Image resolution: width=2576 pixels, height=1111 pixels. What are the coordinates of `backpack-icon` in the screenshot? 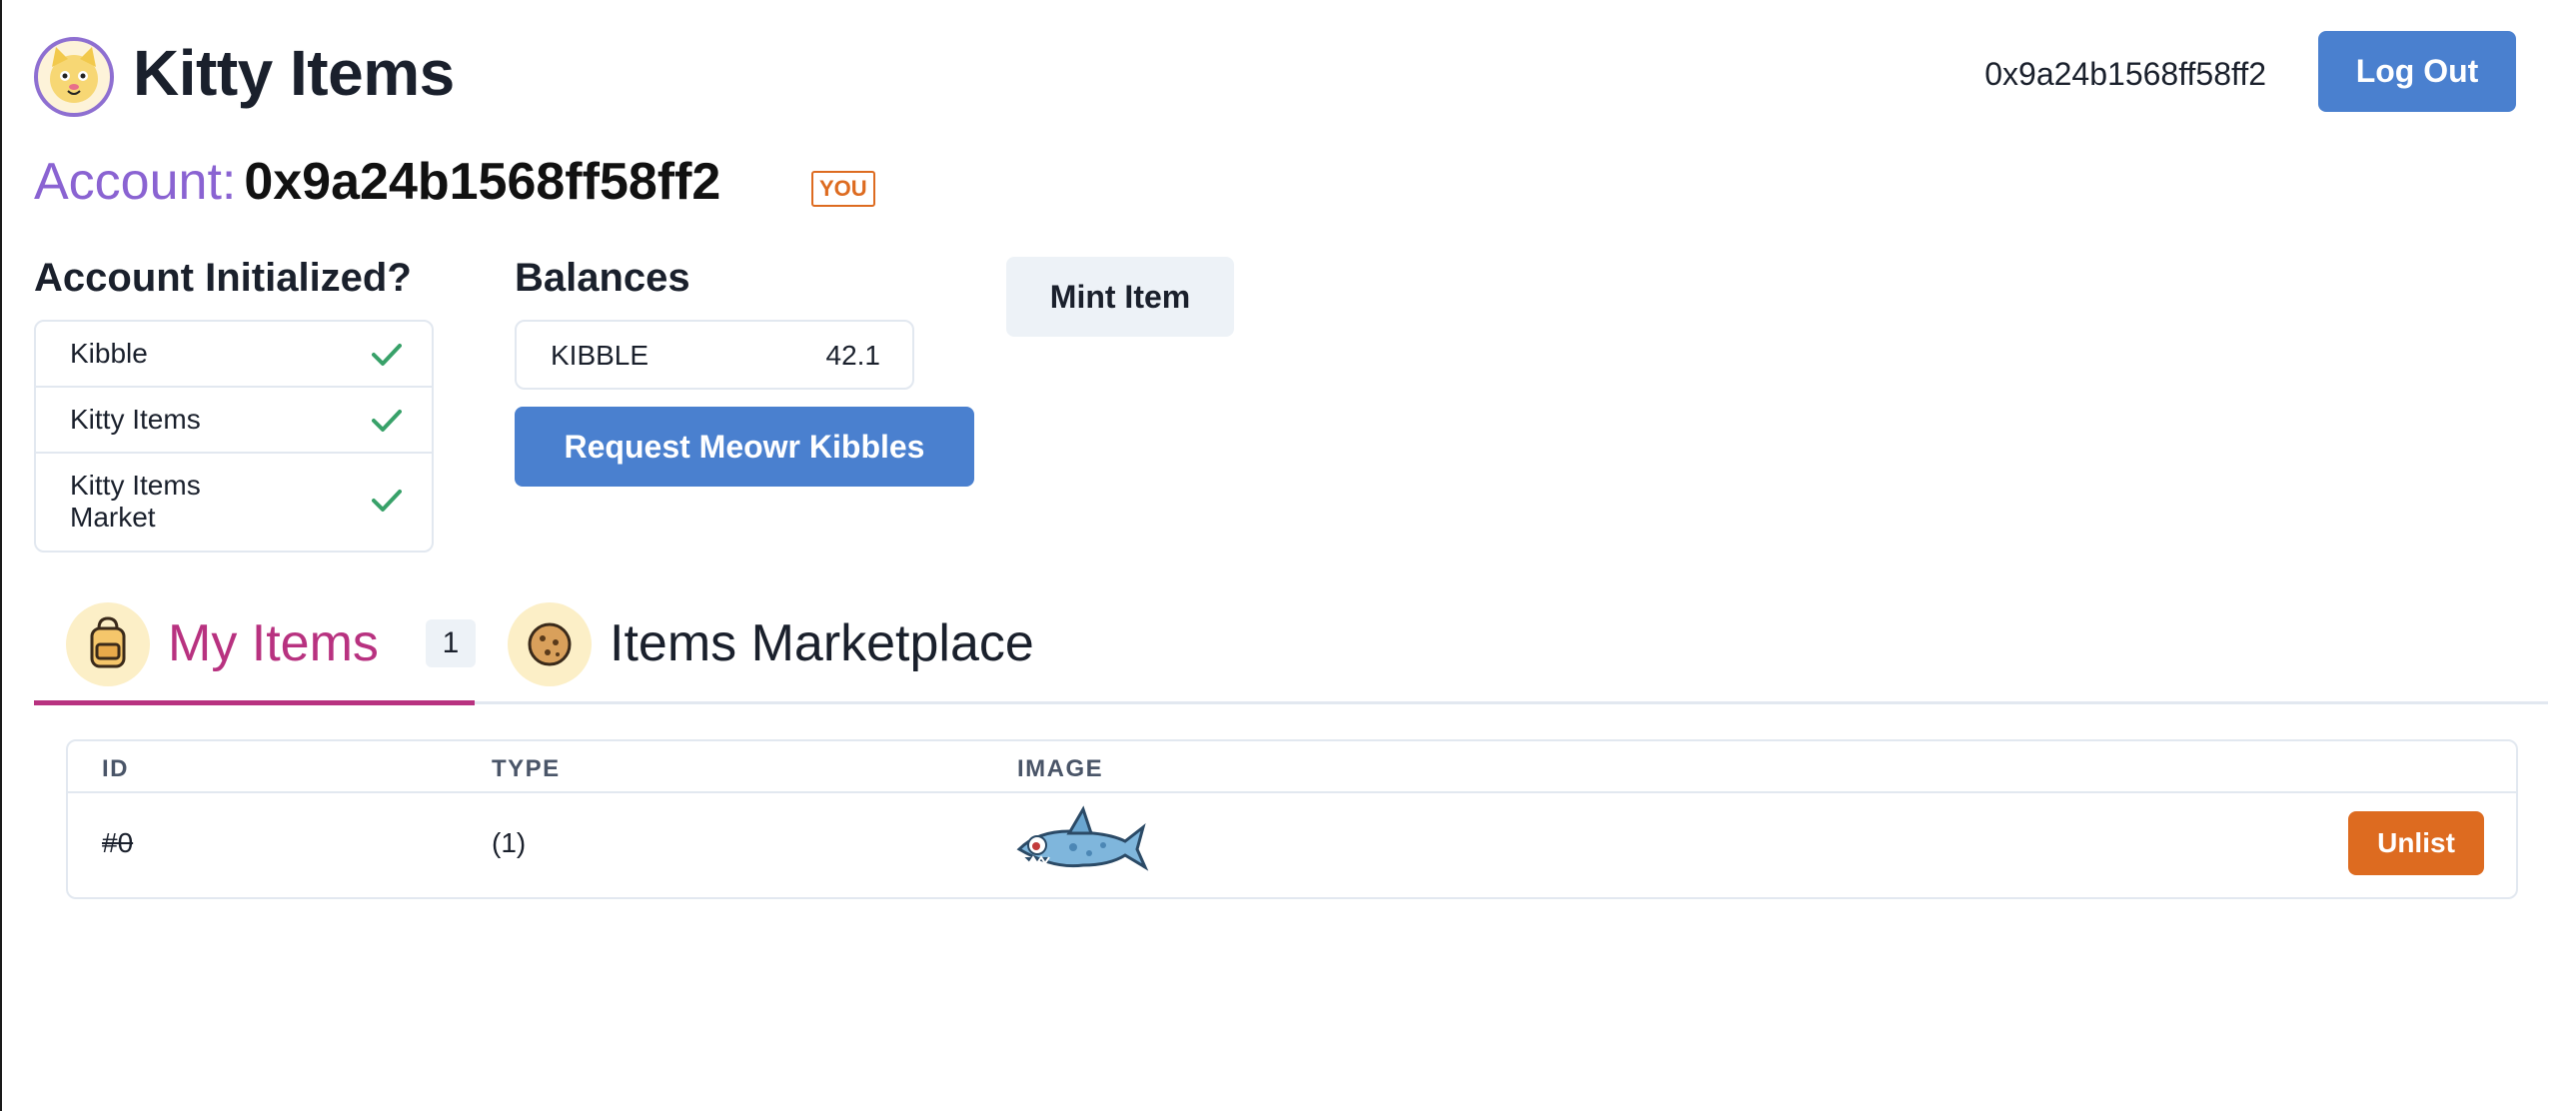 It's located at (108, 644).